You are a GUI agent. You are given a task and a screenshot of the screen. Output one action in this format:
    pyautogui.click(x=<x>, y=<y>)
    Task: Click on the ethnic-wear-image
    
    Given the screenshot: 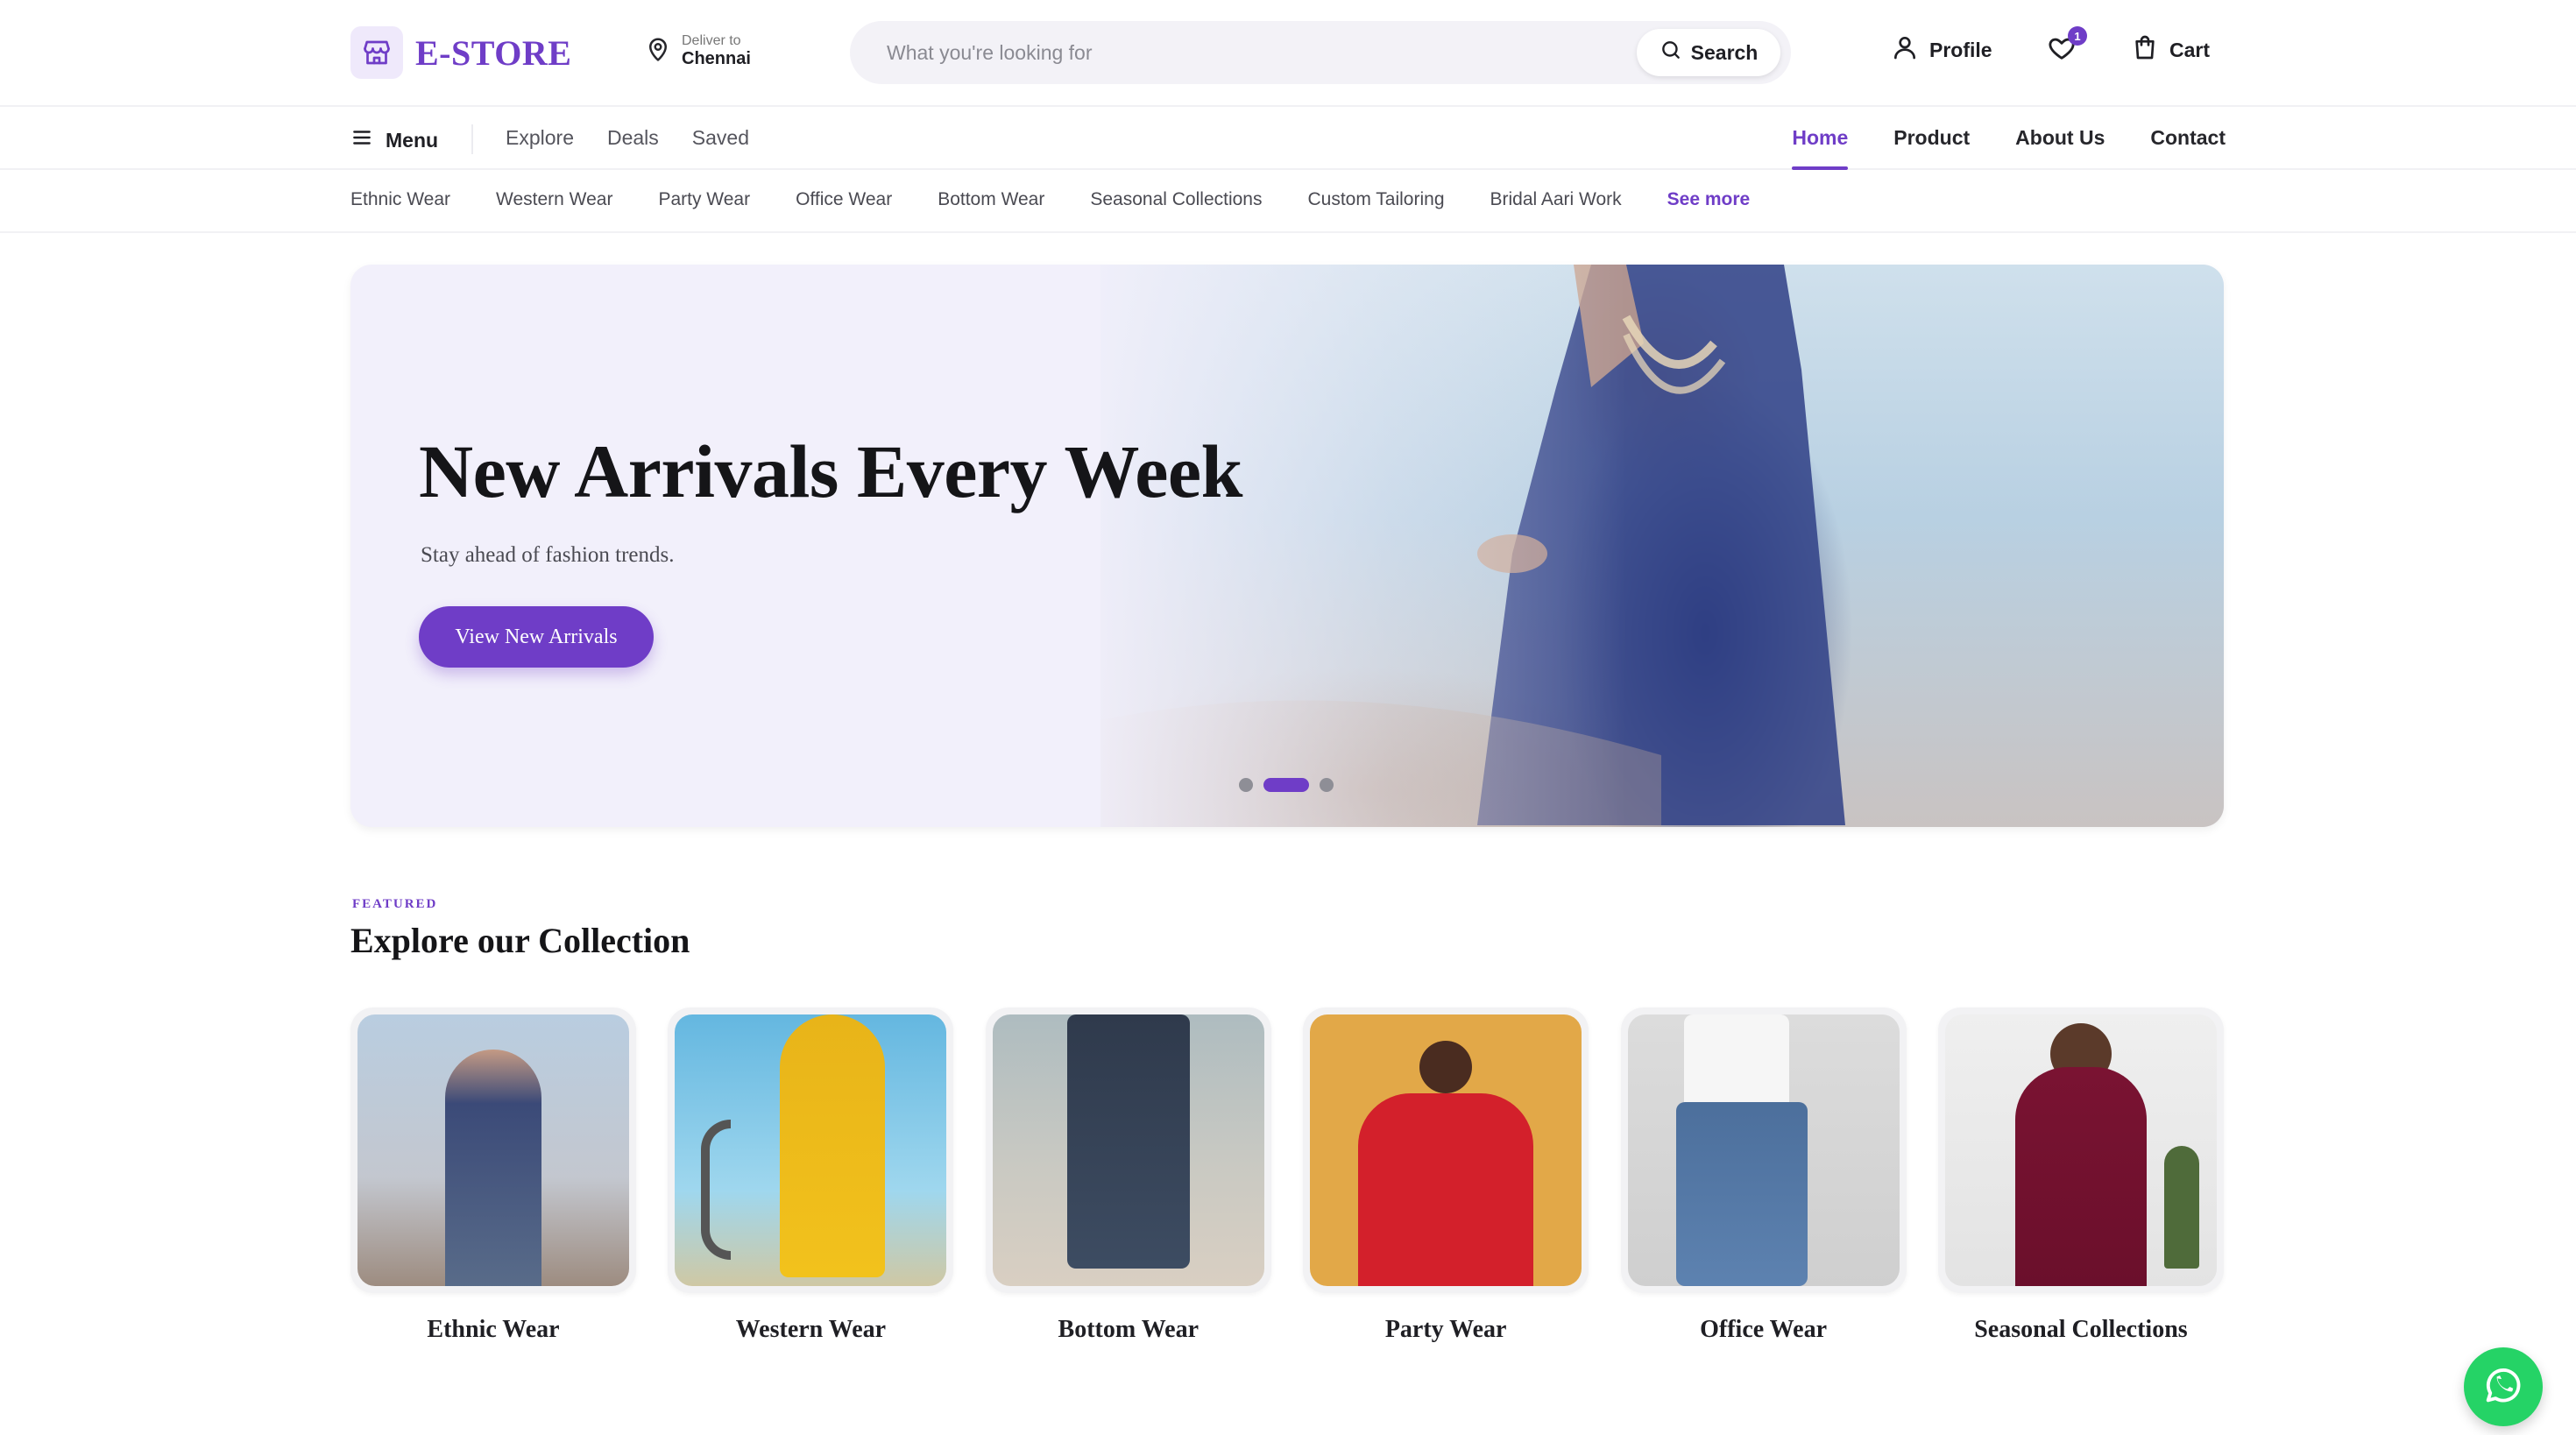 What is the action you would take?
    pyautogui.click(x=493, y=1150)
    